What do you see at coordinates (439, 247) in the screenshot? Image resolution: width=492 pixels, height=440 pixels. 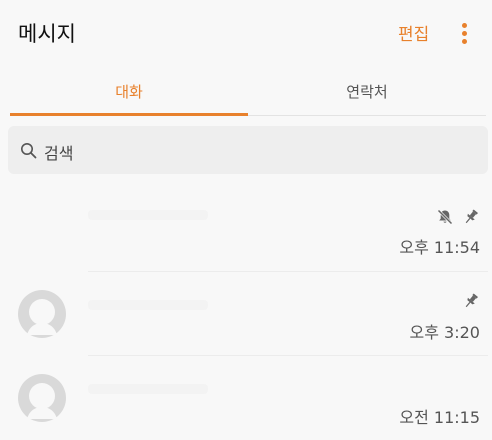 I see `conversation-time: 오후 11:54` at bounding box center [439, 247].